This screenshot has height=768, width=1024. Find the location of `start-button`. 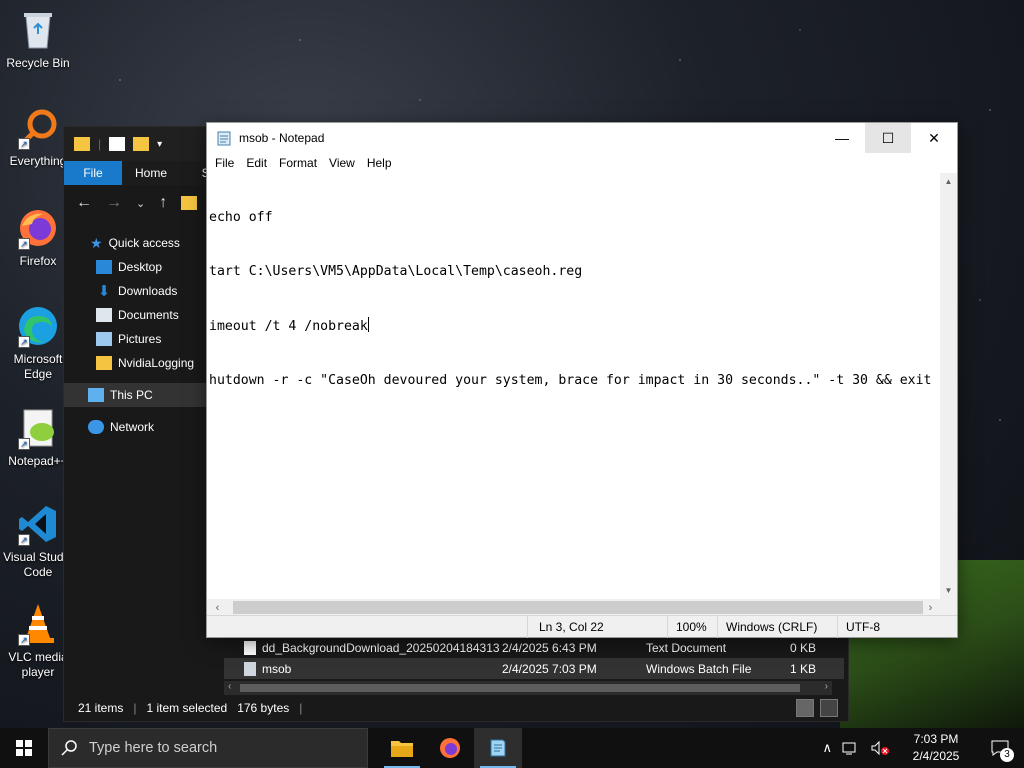

start-button is located at coordinates (24, 748).